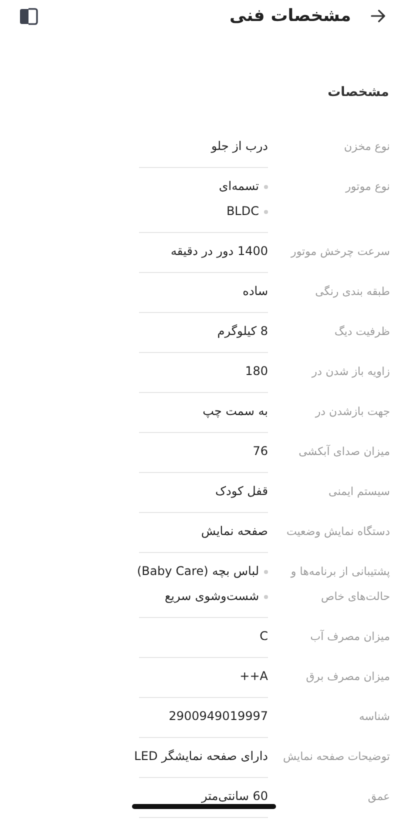 This screenshot has height=820, width=407. What do you see at coordinates (374, 717) in the screenshot?
I see `spec-label: شناسه` at bounding box center [374, 717].